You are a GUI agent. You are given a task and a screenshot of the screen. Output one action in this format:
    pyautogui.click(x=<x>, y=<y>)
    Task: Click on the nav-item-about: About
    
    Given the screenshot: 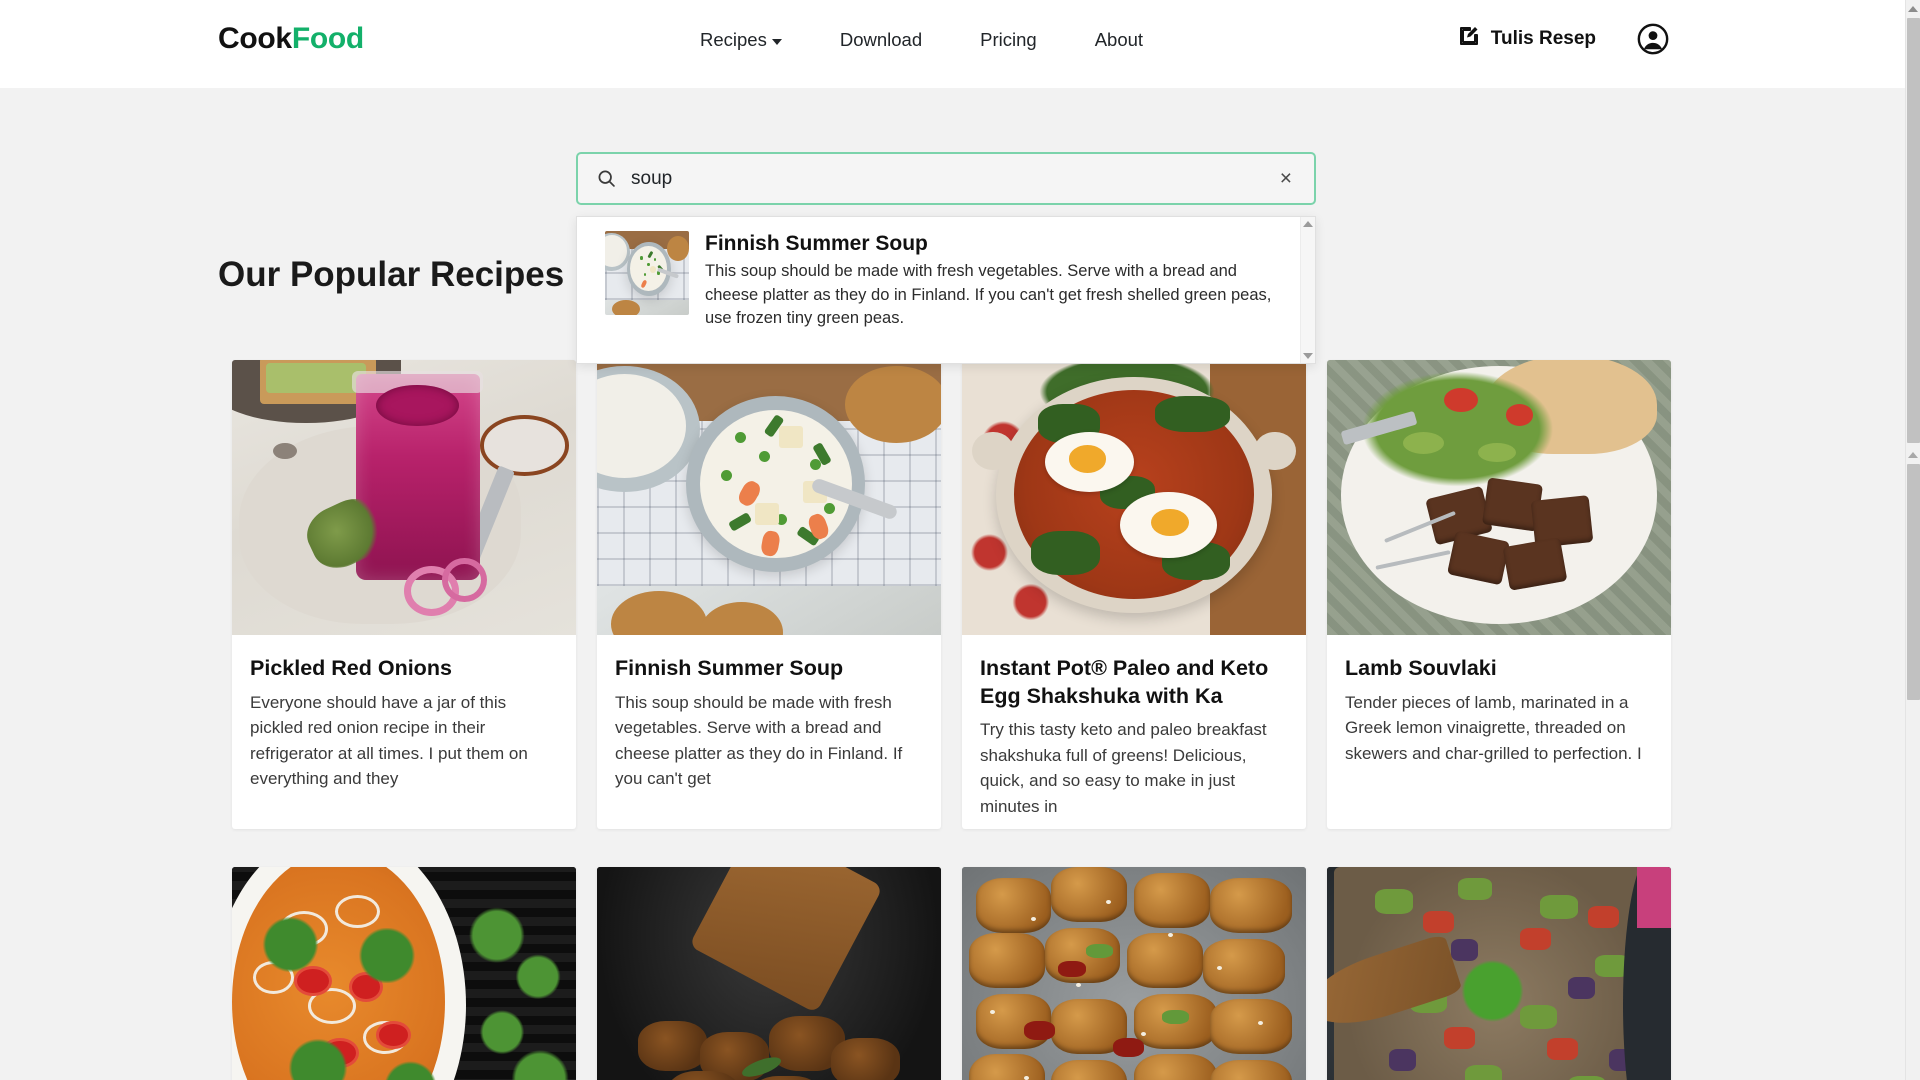 What is the action you would take?
    pyautogui.click(x=1119, y=40)
    